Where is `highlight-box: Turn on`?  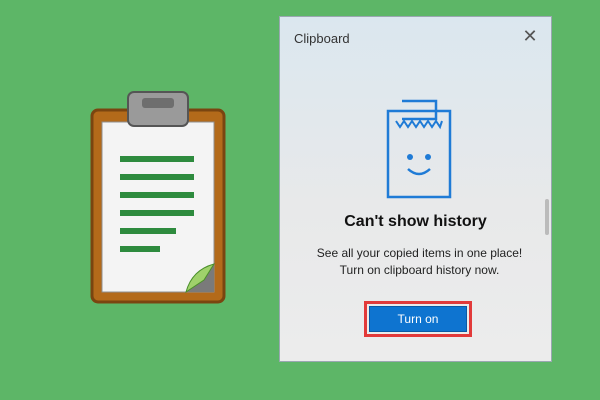
highlight-box: Turn on is located at coordinates (418, 319).